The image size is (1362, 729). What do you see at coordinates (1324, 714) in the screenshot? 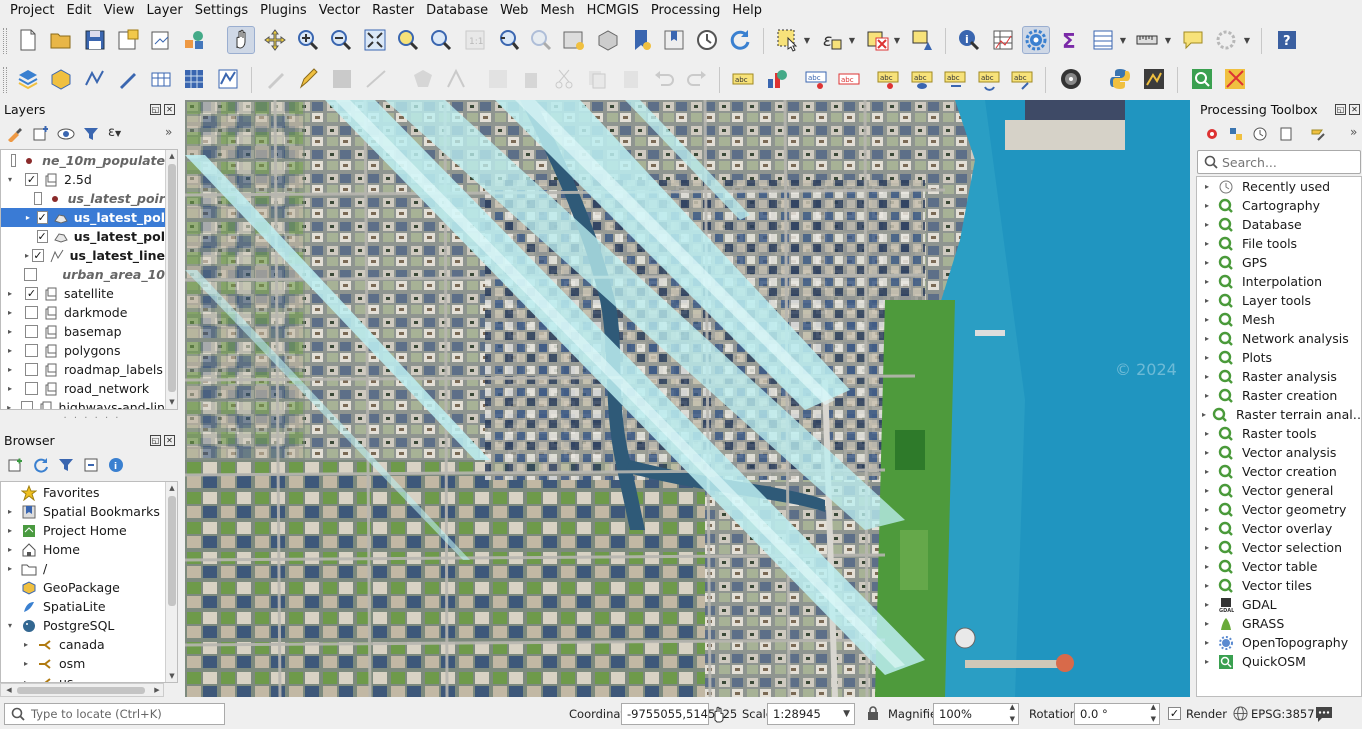
I see `messages-icon` at bounding box center [1324, 714].